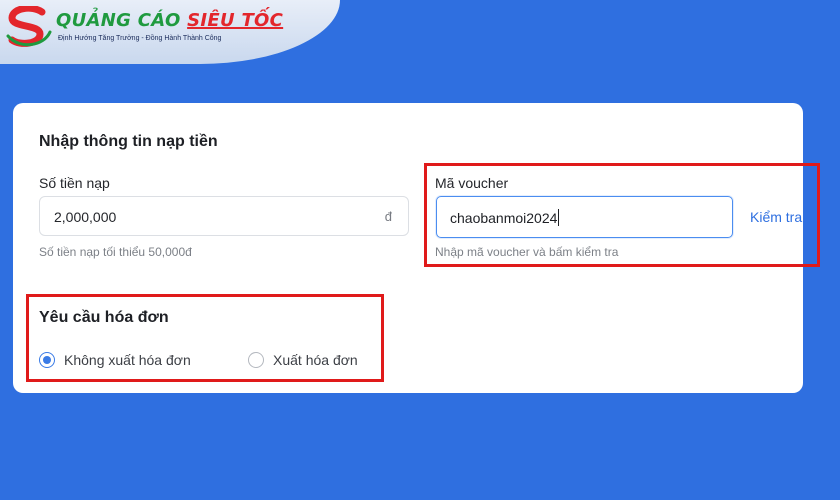 Image resolution: width=840 pixels, height=500 pixels. I want to click on logo-title-part1: QUẢNG CÁO, so click(118, 20).